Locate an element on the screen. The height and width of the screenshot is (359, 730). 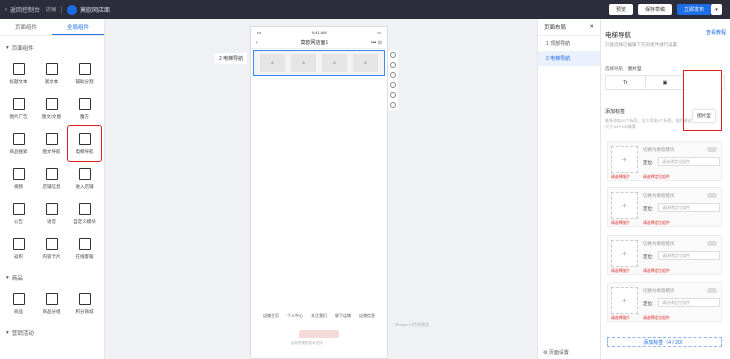
section-page-components: ▾ 页面组件 is located at coordinates (55, 48).